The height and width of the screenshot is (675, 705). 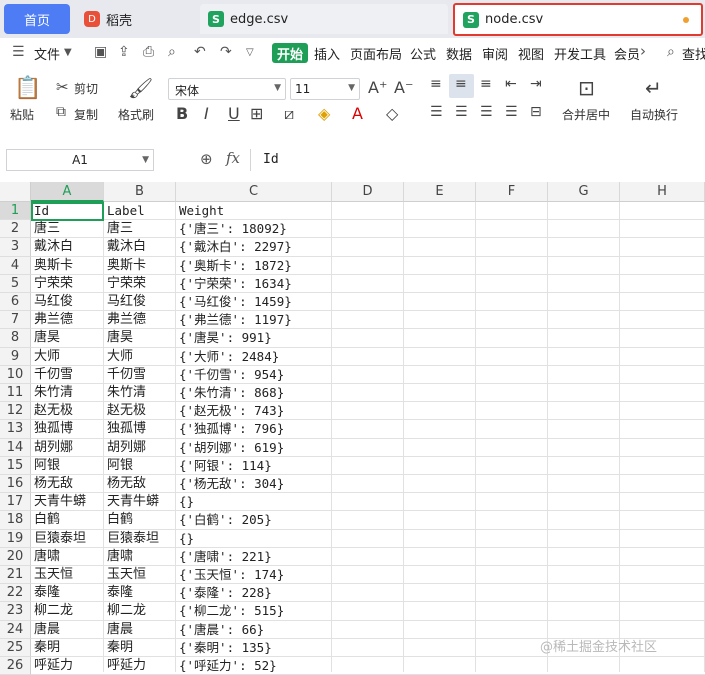 What do you see at coordinates (45, 357) in the screenshot?
I see `cell-a9: 大师` at bounding box center [45, 357].